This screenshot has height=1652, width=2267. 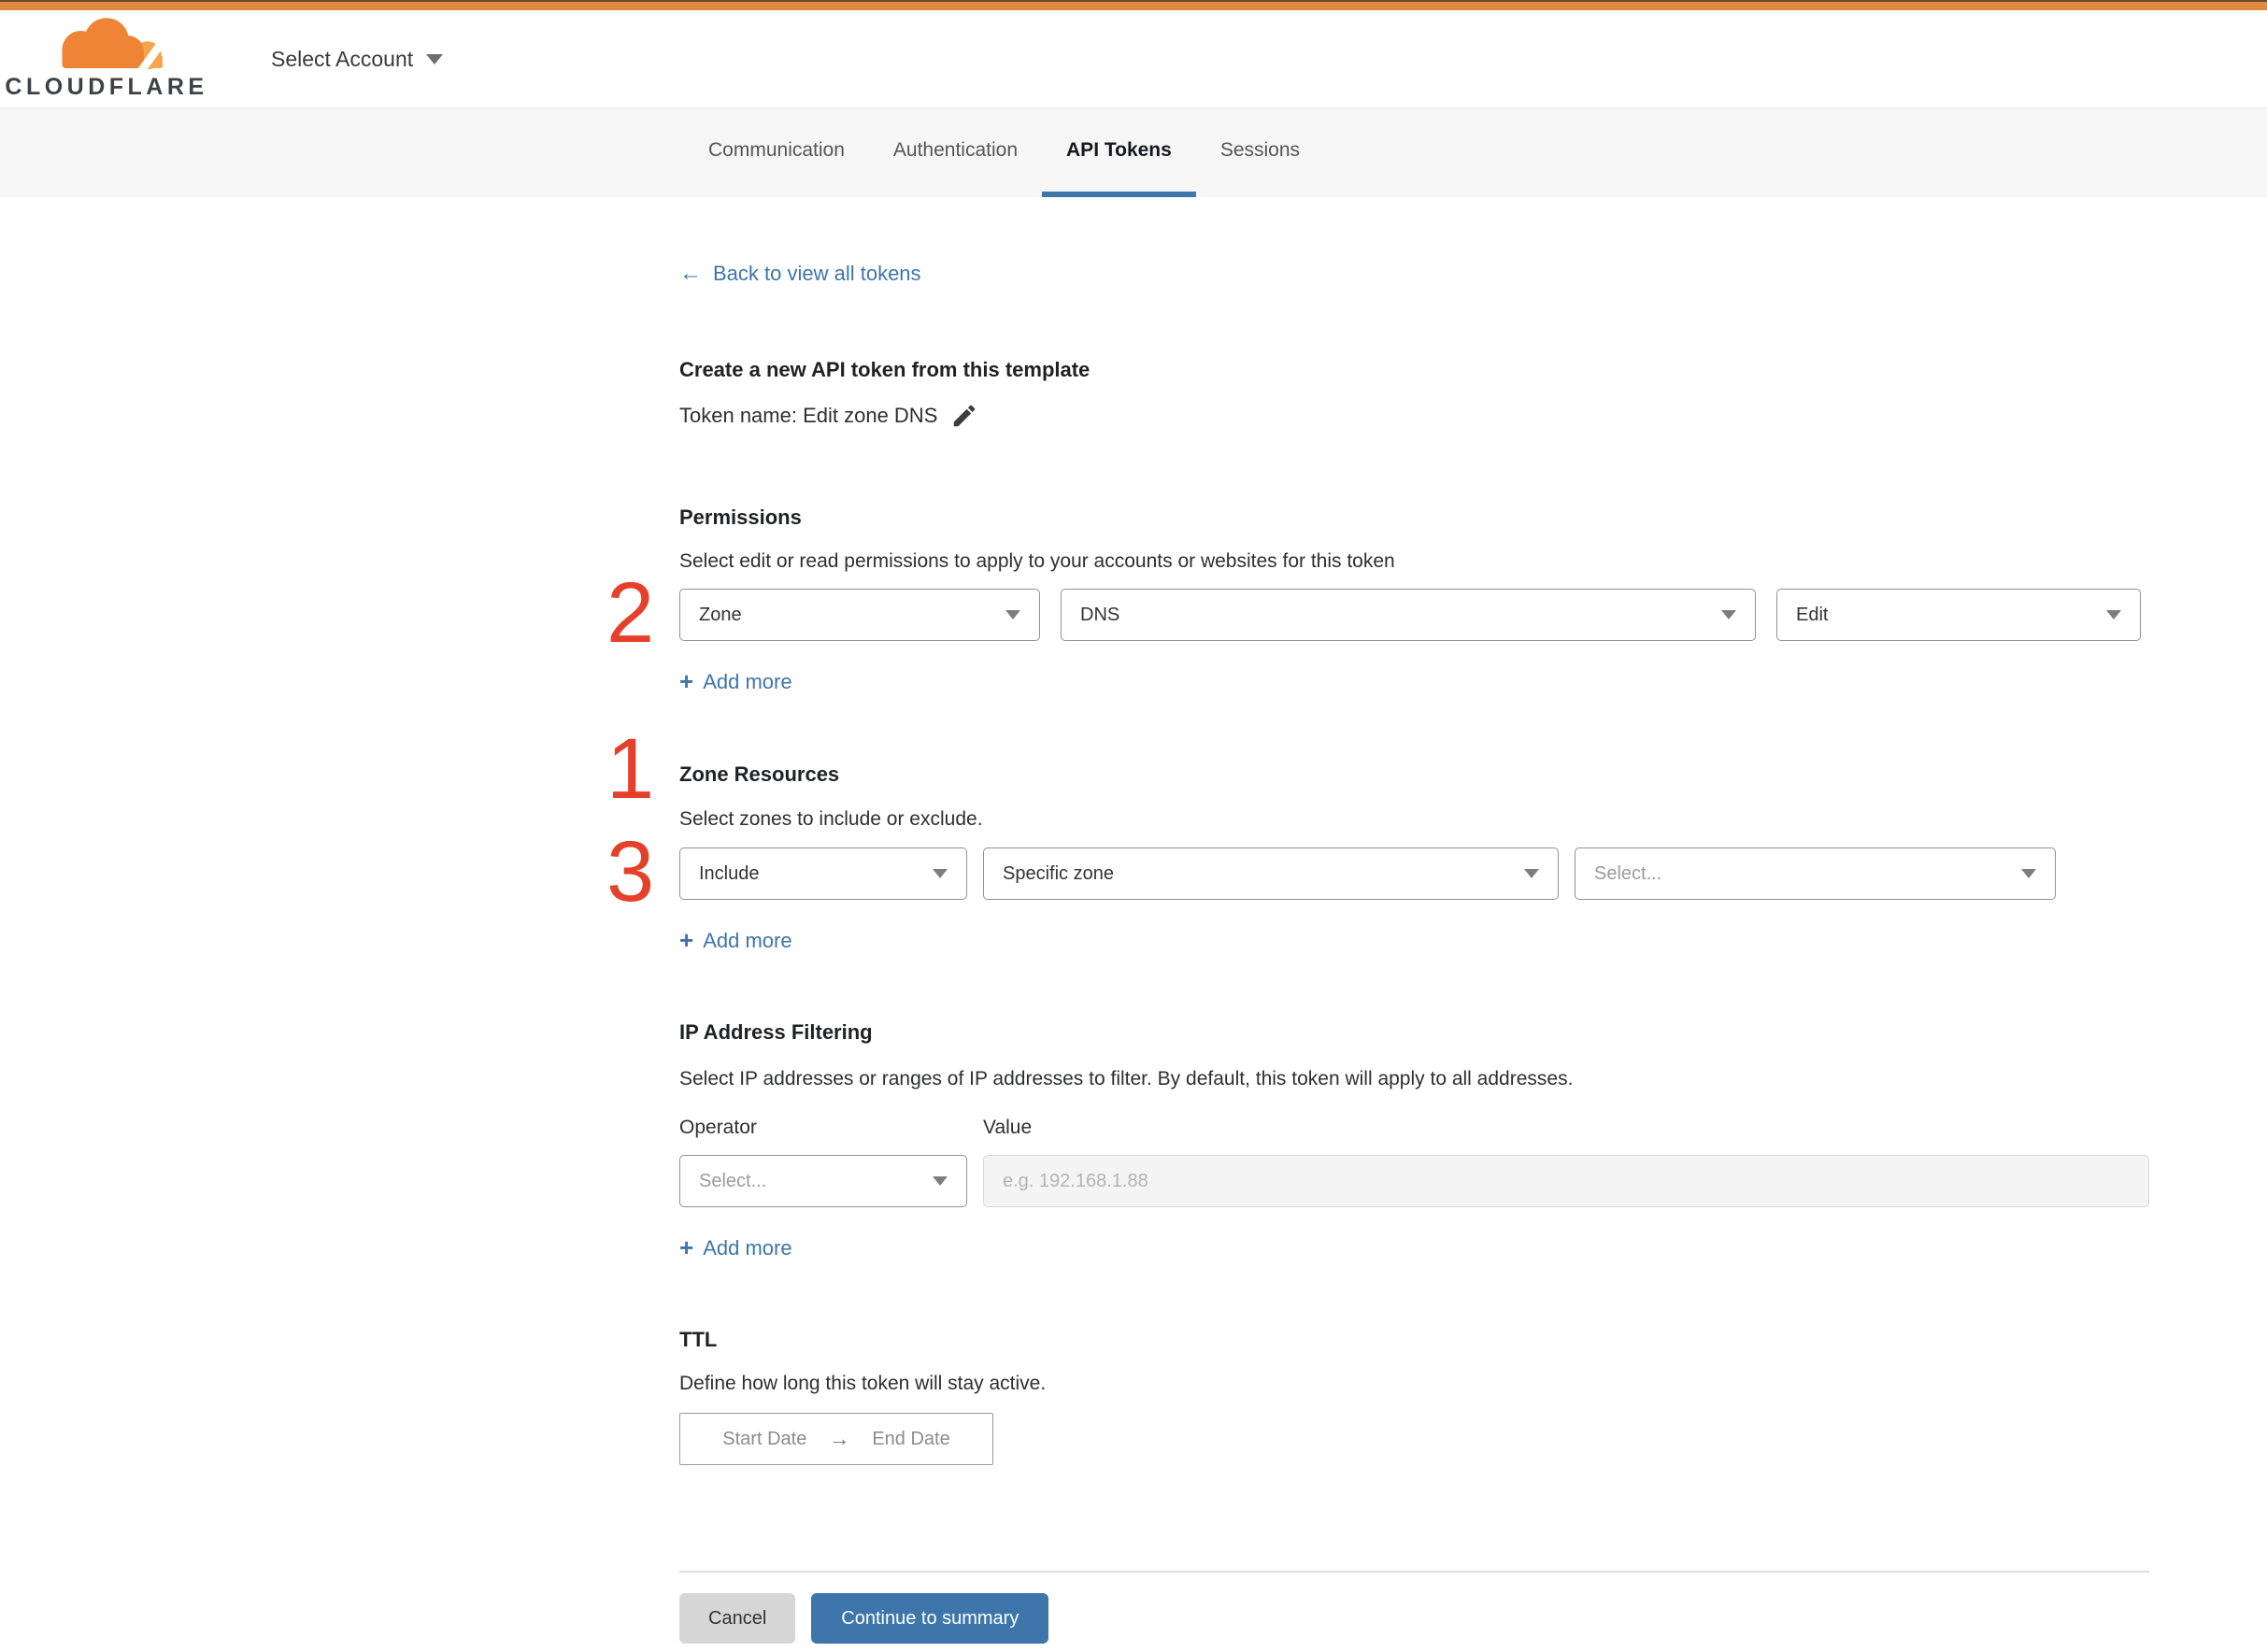 What do you see at coordinates (956, 152) in the screenshot?
I see `tab-authentication: Authentication` at bounding box center [956, 152].